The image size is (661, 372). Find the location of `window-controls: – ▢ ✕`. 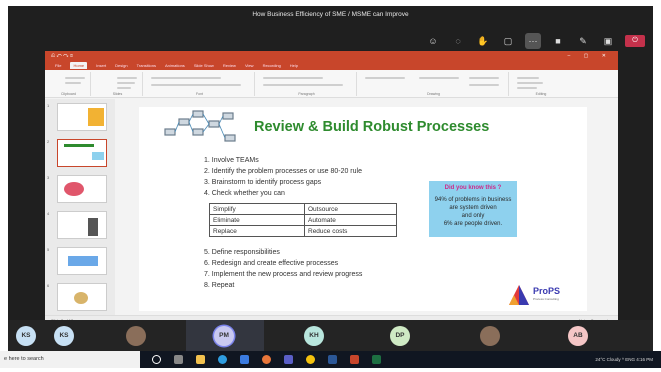

window-controls: – ▢ ✕ is located at coordinates (590, 56).